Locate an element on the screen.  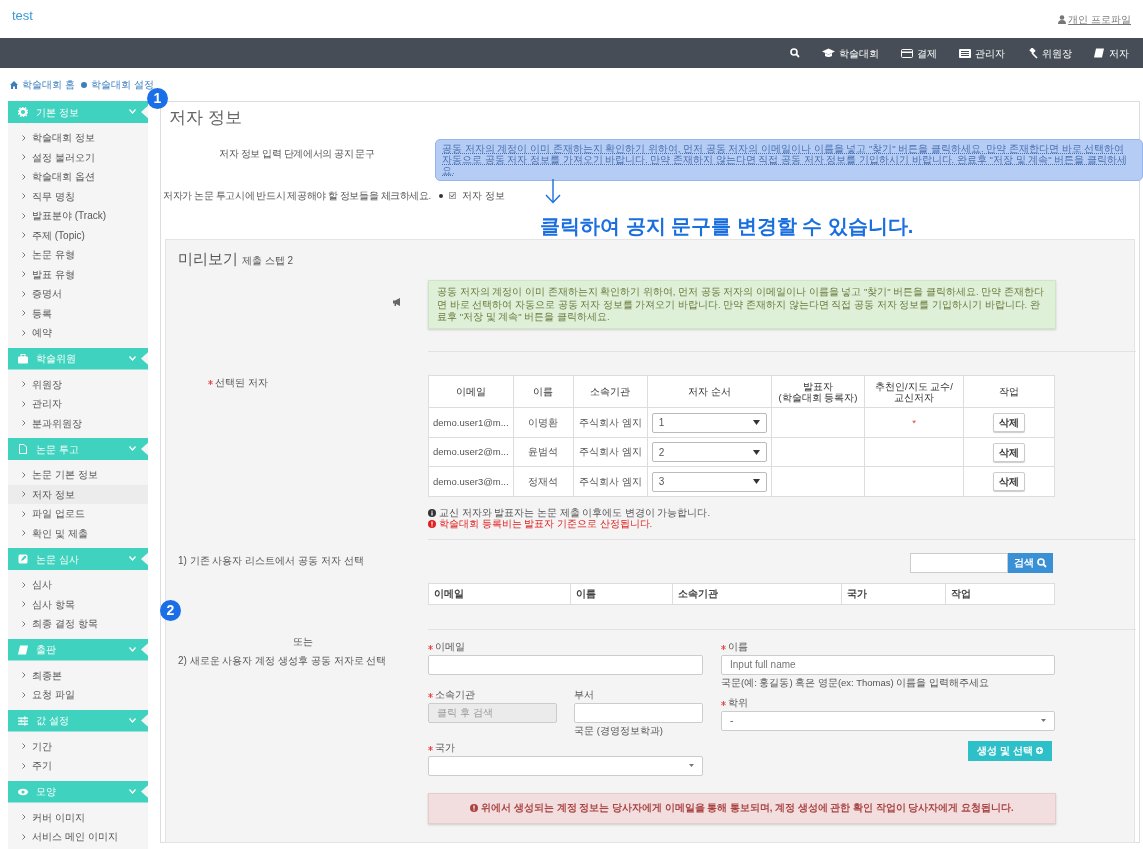
sidebar-item: 심사 항목 is located at coordinates (78, 604).